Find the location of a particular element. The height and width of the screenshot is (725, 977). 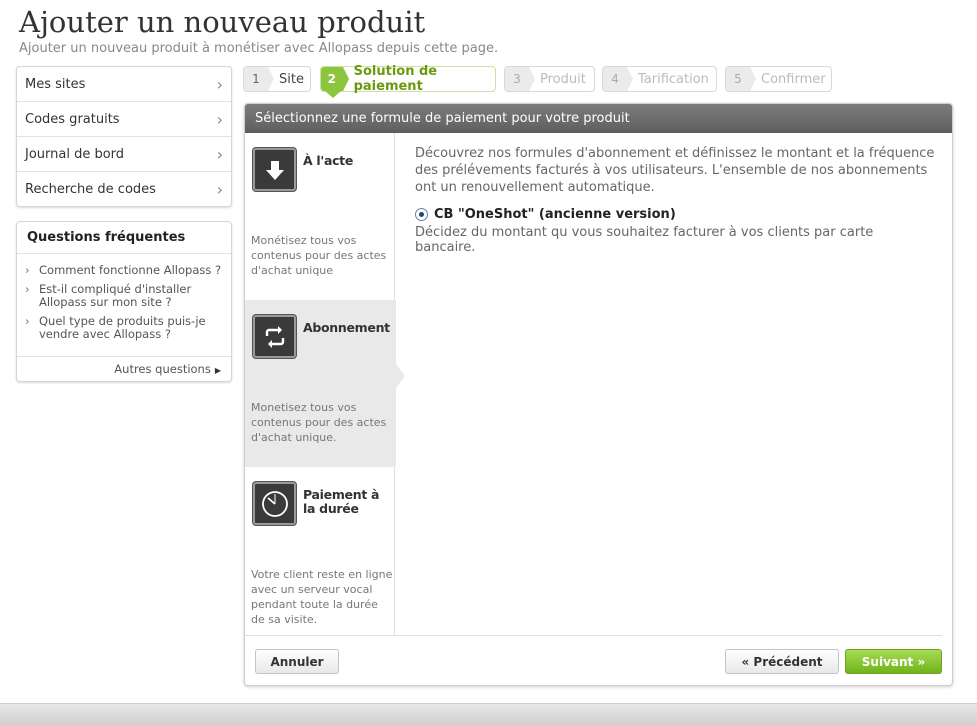

sidebar-item-mes-sites: Mes sites › is located at coordinates (124, 84).